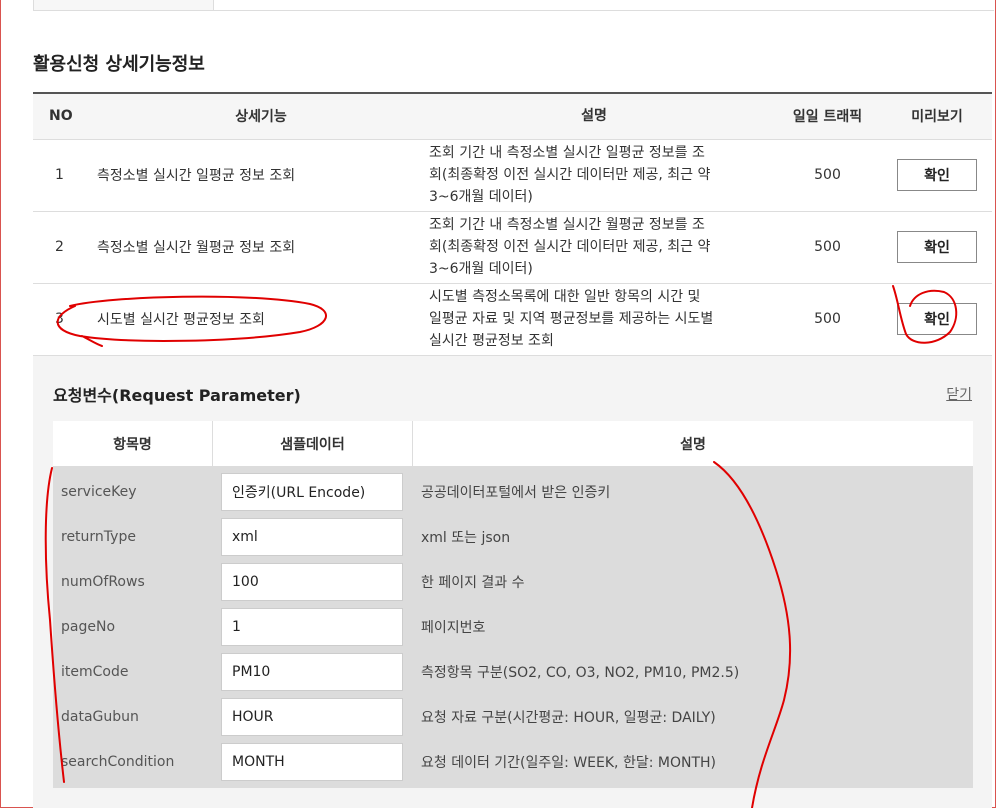 This screenshot has width=996, height=808. I want to click on param-name: itemCode, so click(95, 671).